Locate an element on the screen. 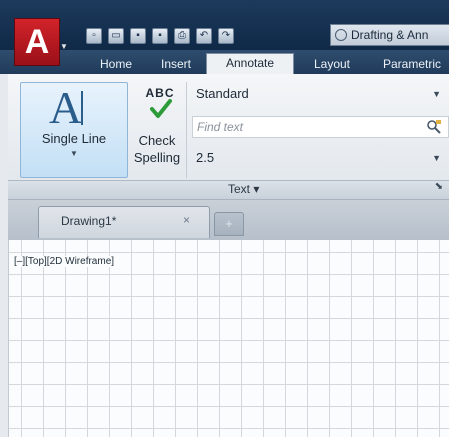 The width and height of the screenshot is (449, 437). tab-parametric: Parametric is located at coordinates (409, 64).